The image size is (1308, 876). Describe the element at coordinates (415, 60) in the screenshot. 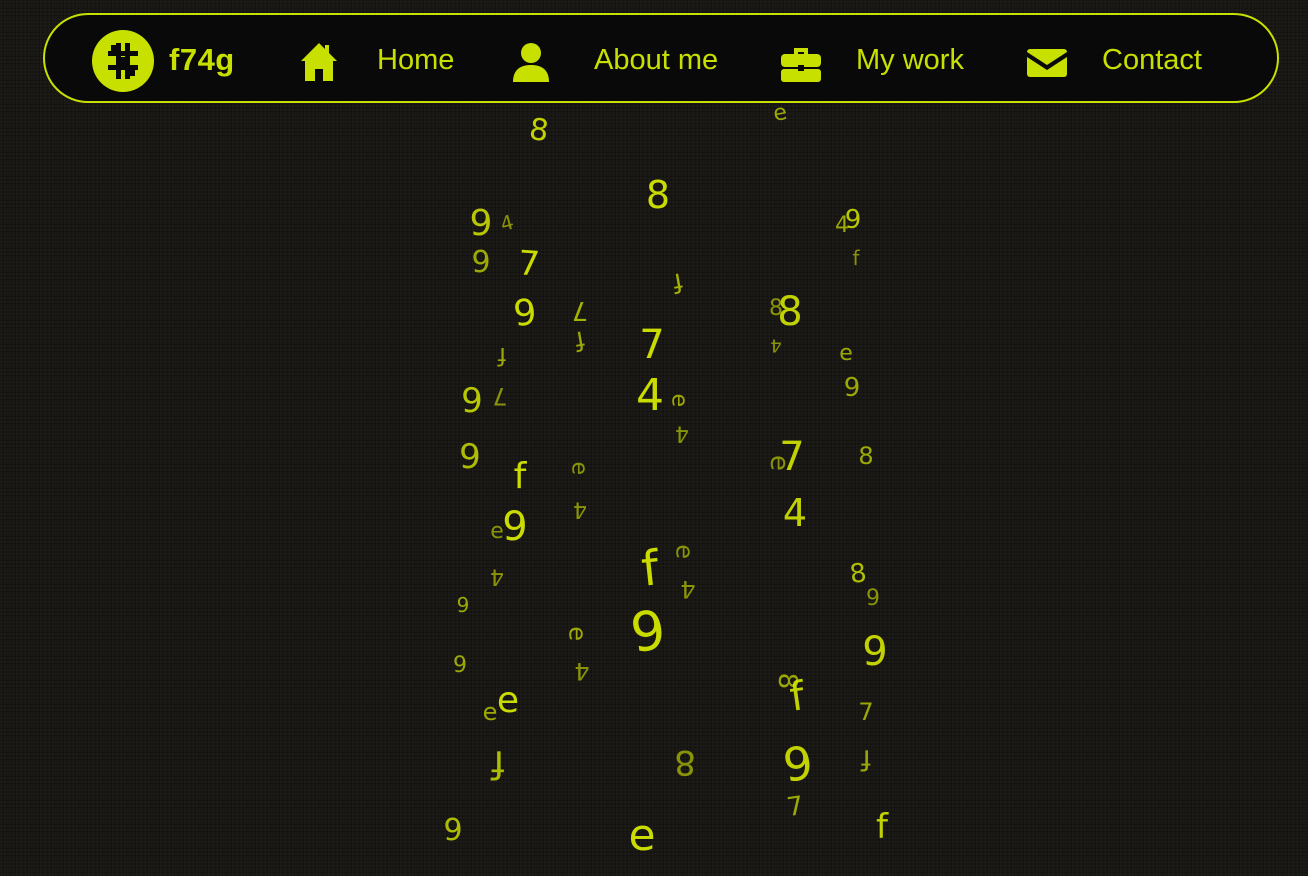

I see `nav-item-home: Home` at that location.